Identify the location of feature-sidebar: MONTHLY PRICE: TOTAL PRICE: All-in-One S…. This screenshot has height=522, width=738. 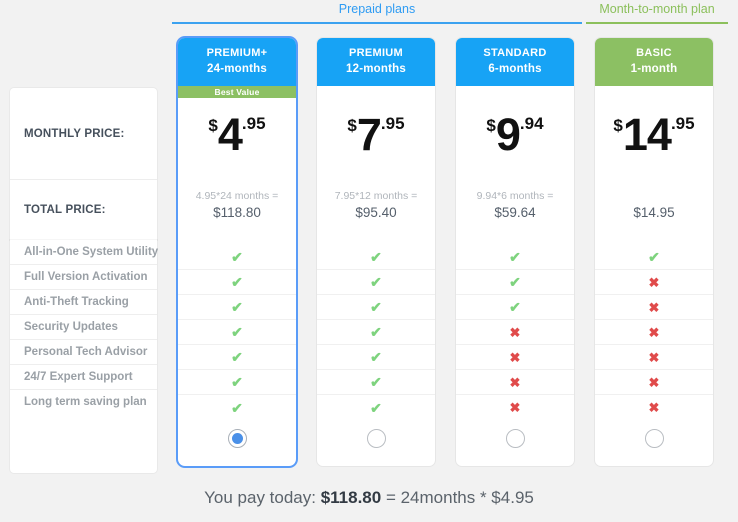
(84, 280).